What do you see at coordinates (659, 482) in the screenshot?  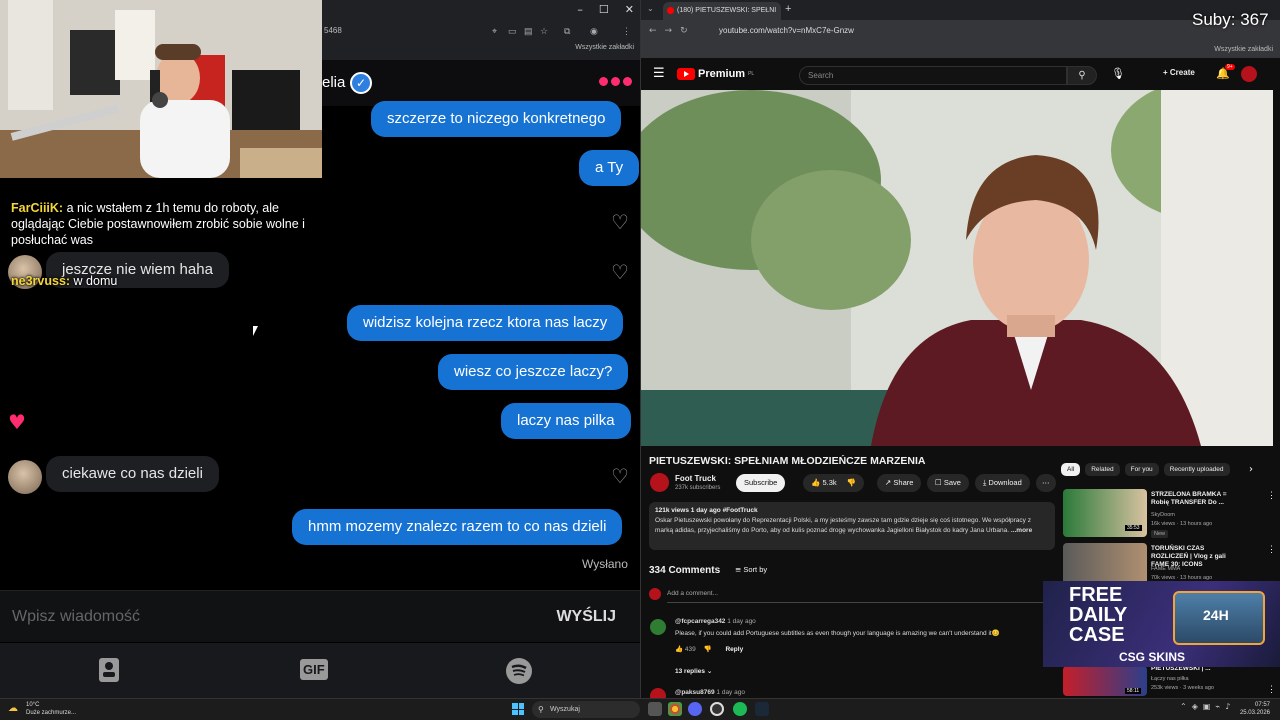 I see `channel-avatar` at bounding box center [659, 482].